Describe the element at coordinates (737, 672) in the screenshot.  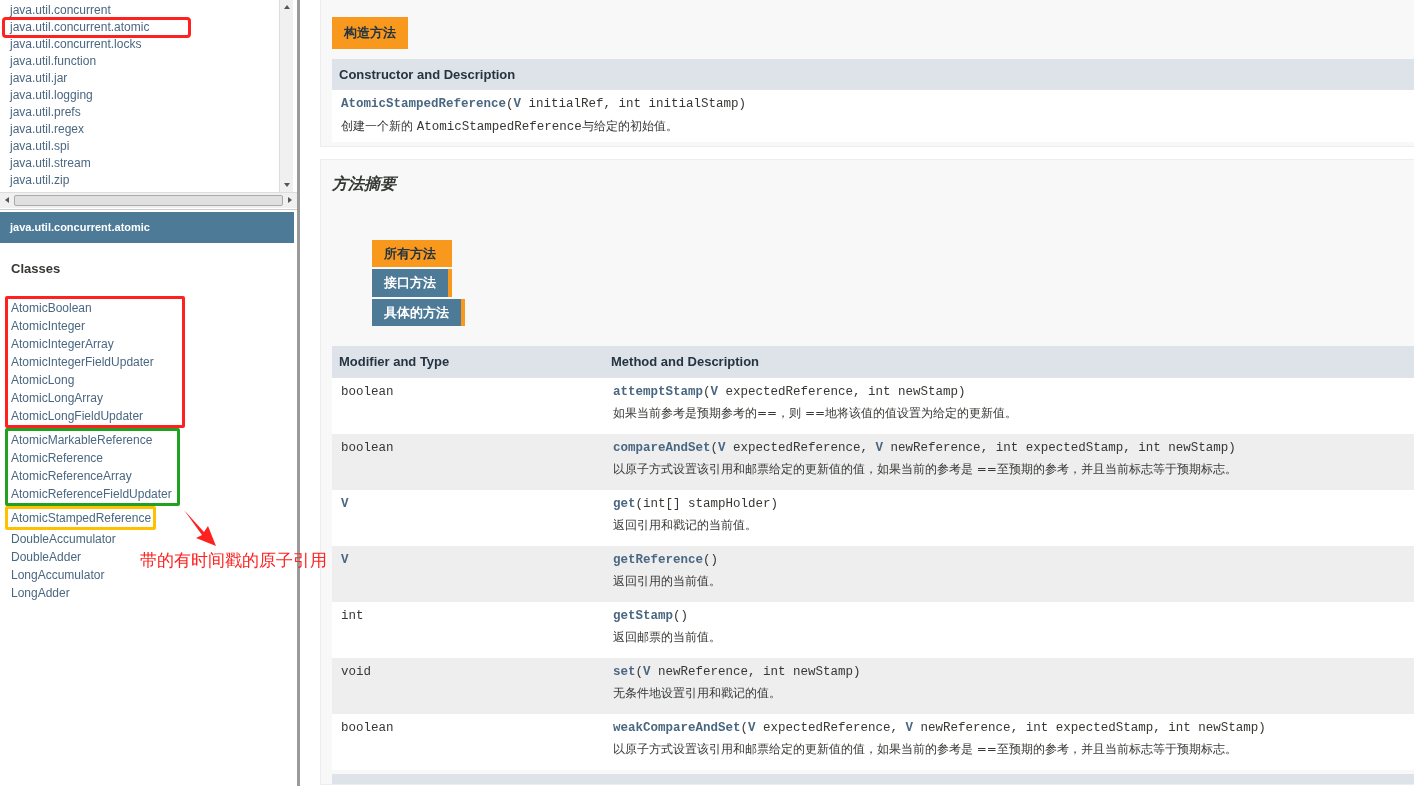
I see `method-signature: set(V newReference, int newStamp)` at that location.